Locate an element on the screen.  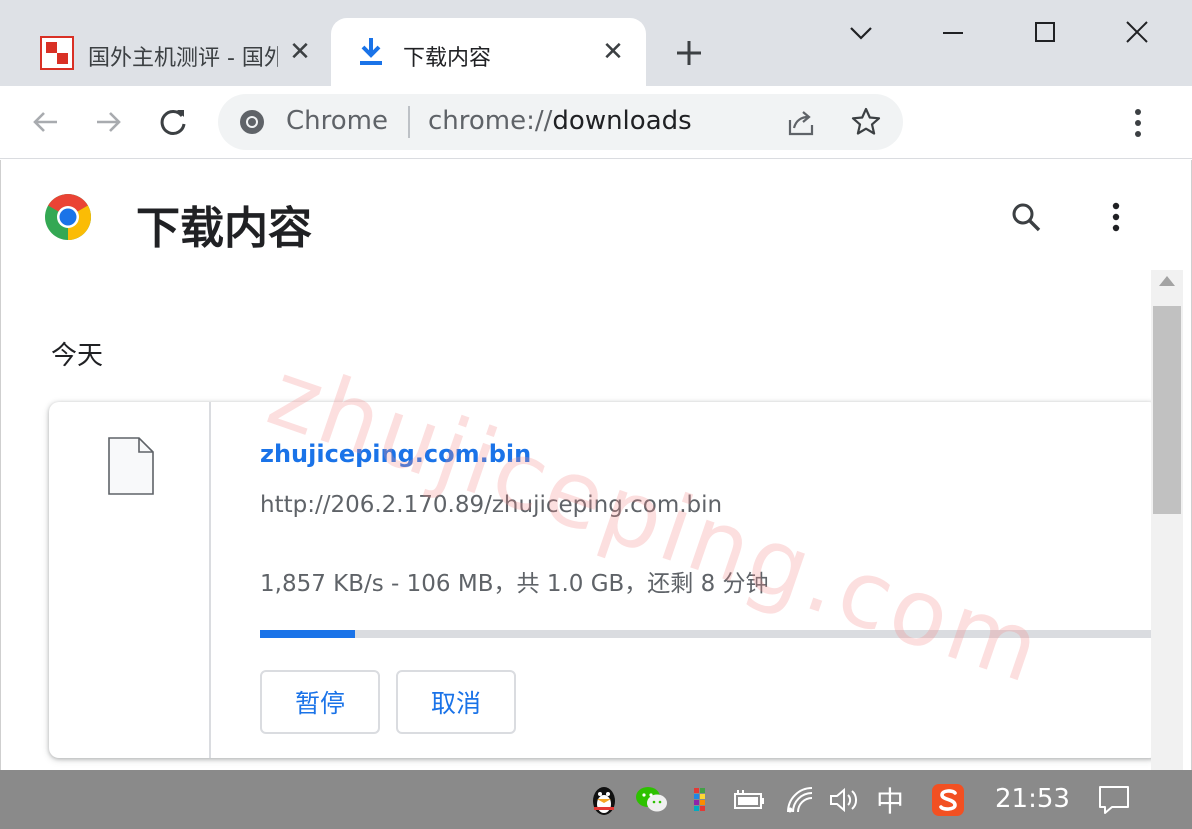
taskbar: 中 21:53 is located at coordinates (596, 799).